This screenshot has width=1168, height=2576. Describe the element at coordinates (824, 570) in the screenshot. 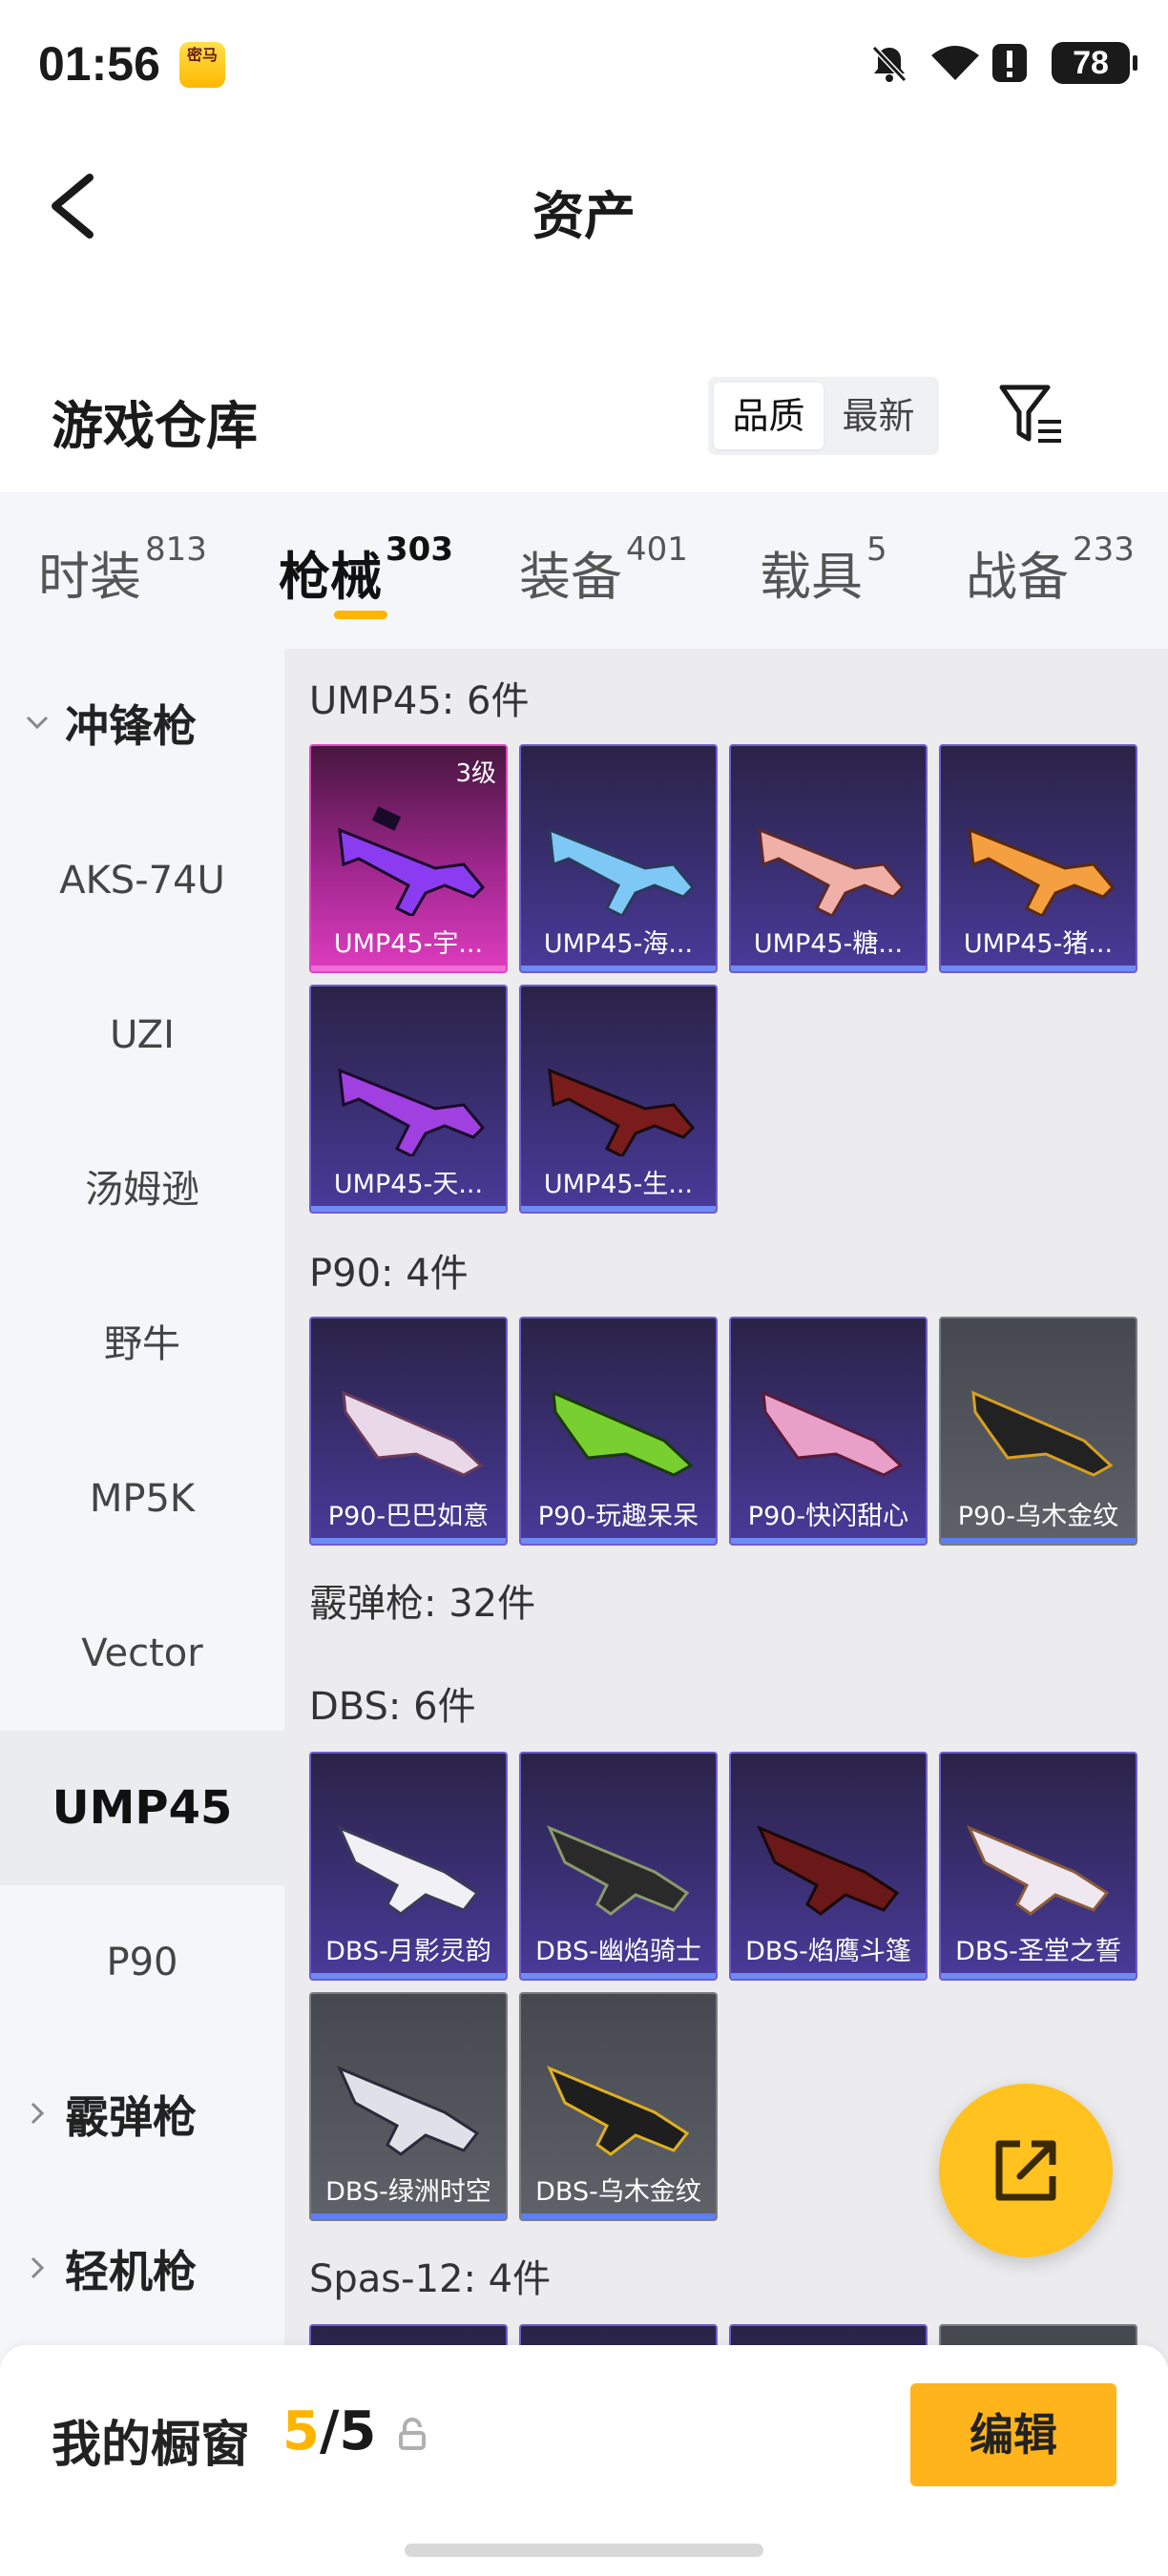

I see `tab-vehicles: 载具 5` at that location.